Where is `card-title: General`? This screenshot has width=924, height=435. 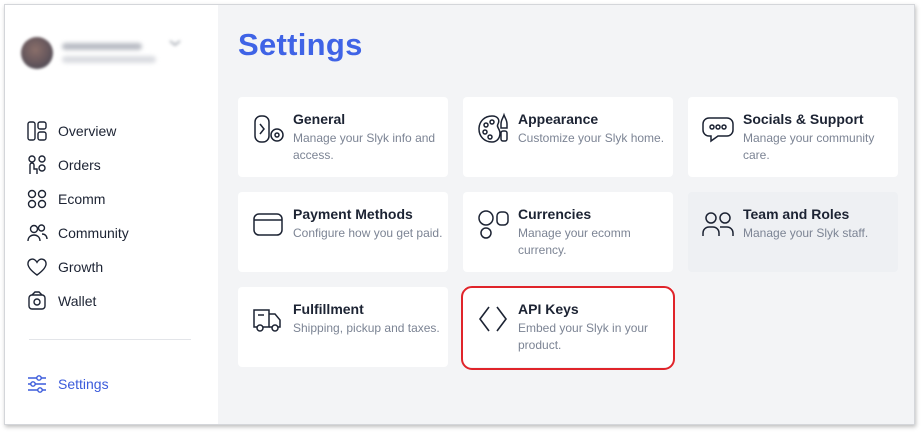 card-title: General is located at coordinates (319, 119).